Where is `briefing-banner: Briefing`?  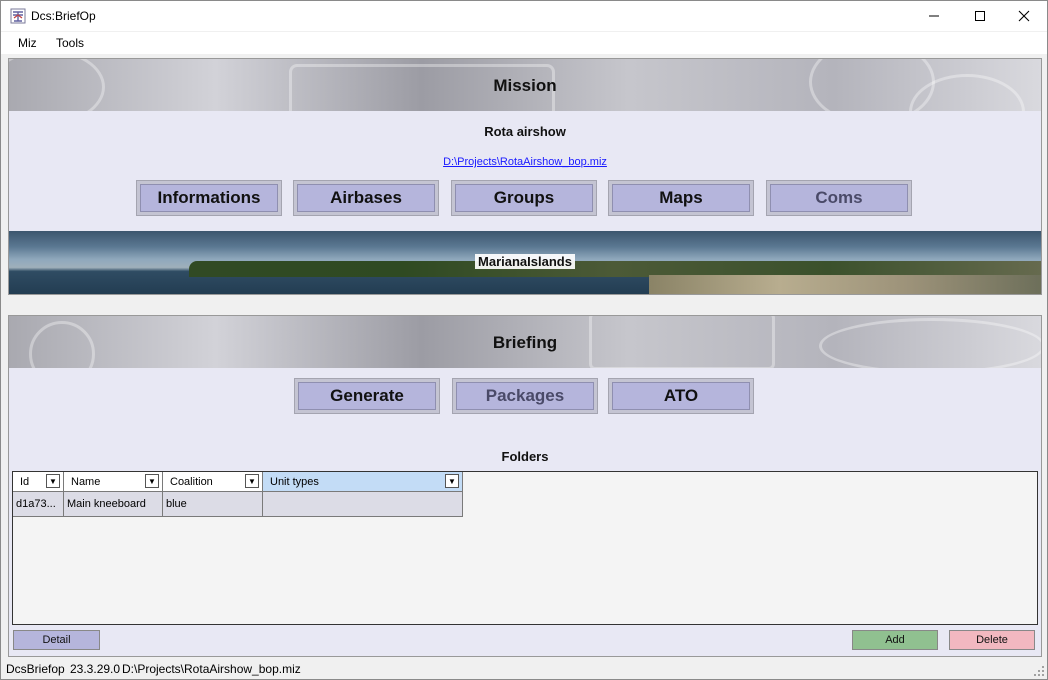 briefing-banner: Briefing is located at coordinates (525, 342).